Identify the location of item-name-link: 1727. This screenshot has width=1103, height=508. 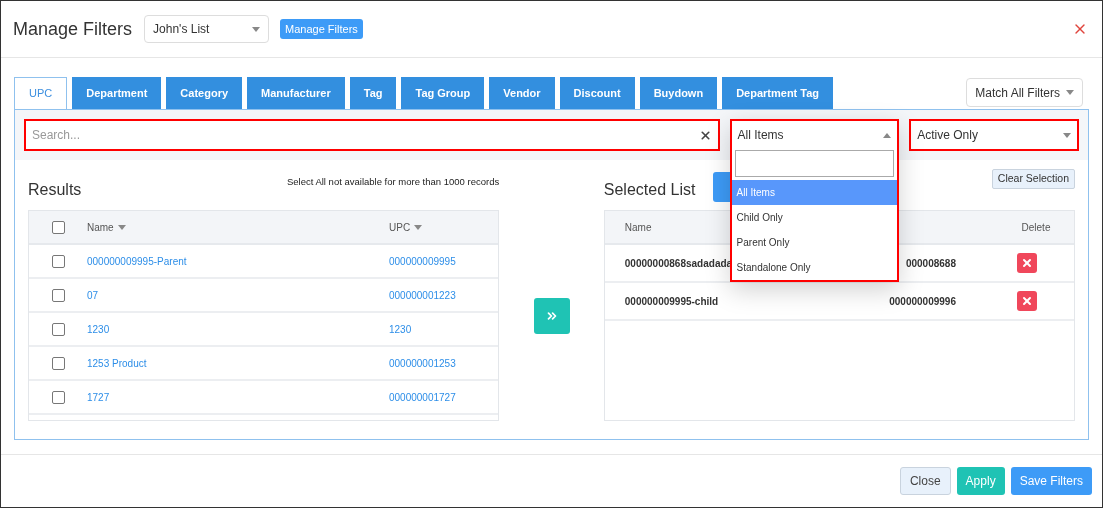
(238, 397).